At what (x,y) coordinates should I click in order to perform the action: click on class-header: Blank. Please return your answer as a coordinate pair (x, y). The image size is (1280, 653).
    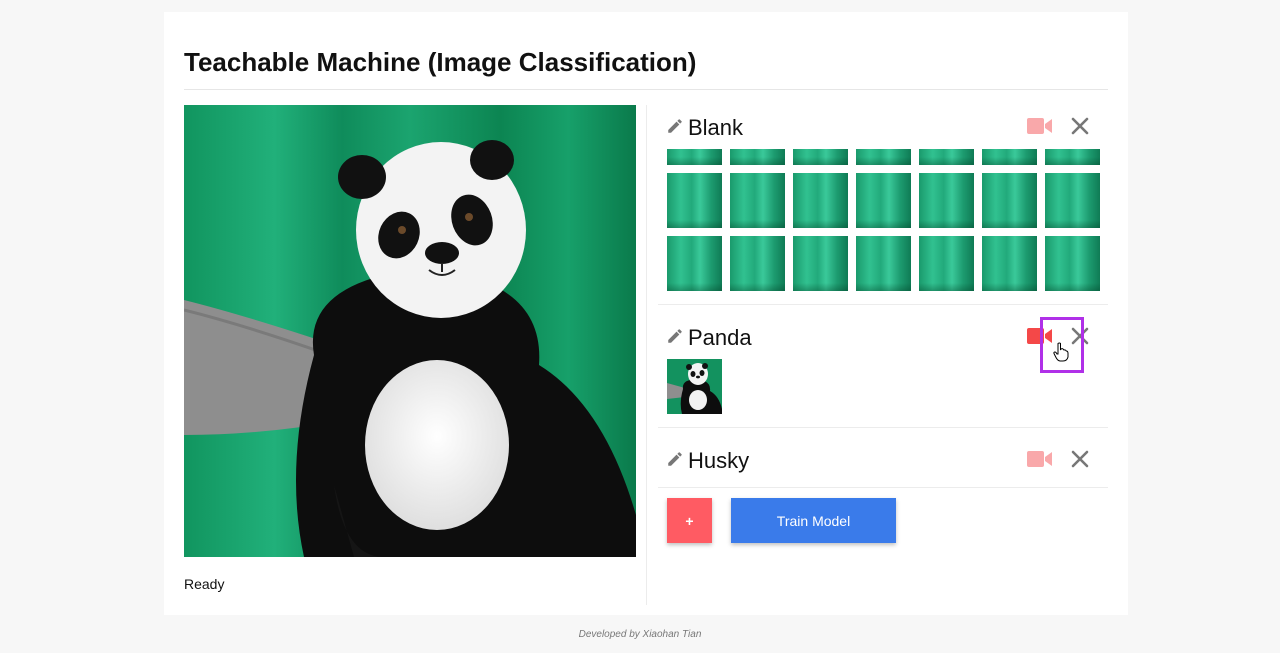
    Looking at the image, I should click on (883, 131).